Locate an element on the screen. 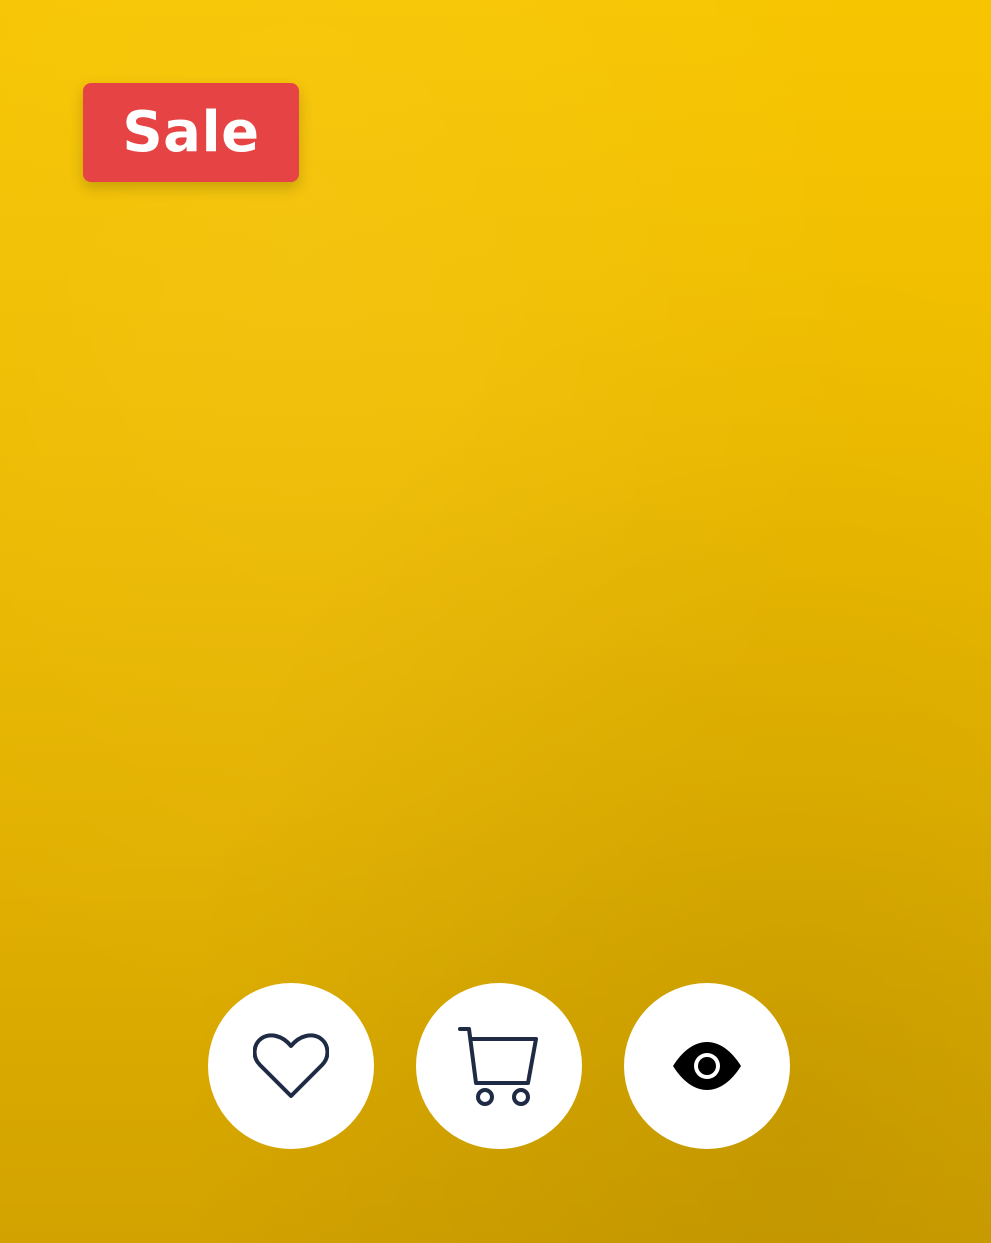 This screenshot has width=991, height=1243. cart-icon is located at coordinates (499, 1066).